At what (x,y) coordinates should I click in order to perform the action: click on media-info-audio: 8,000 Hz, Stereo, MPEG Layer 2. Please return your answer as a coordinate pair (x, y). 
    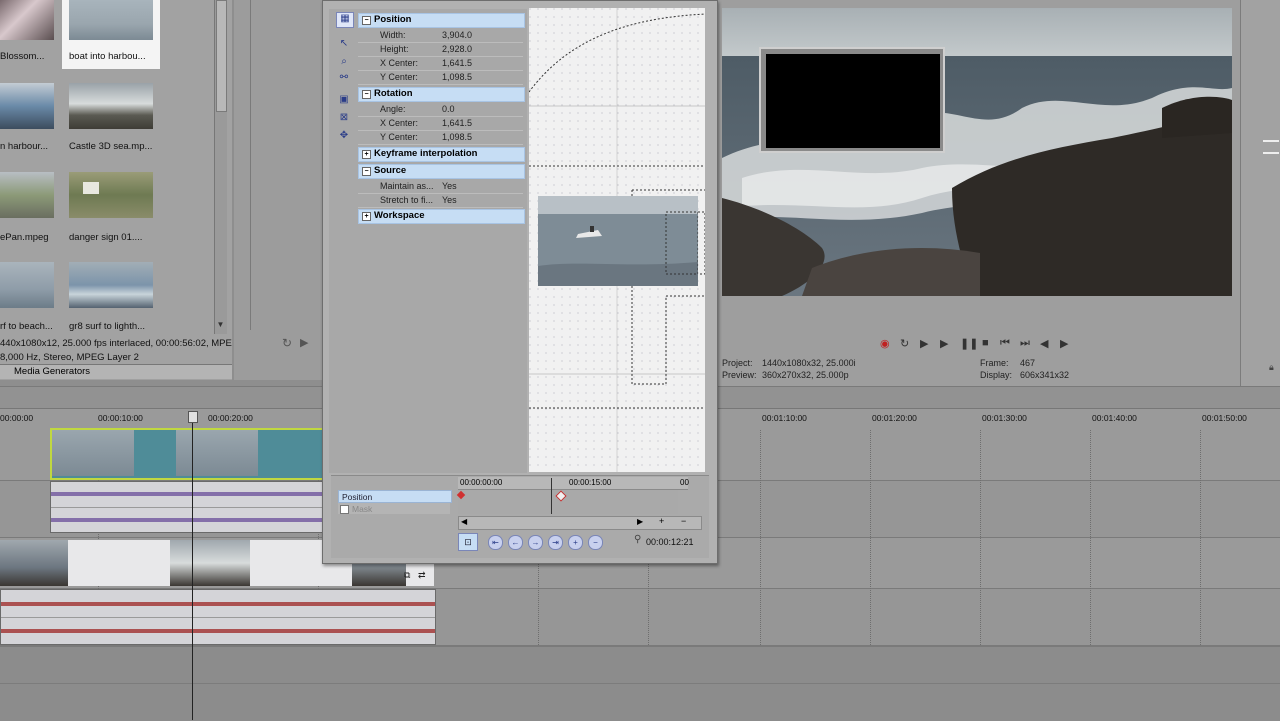
    Looking at the image, I should click on (69, 357).